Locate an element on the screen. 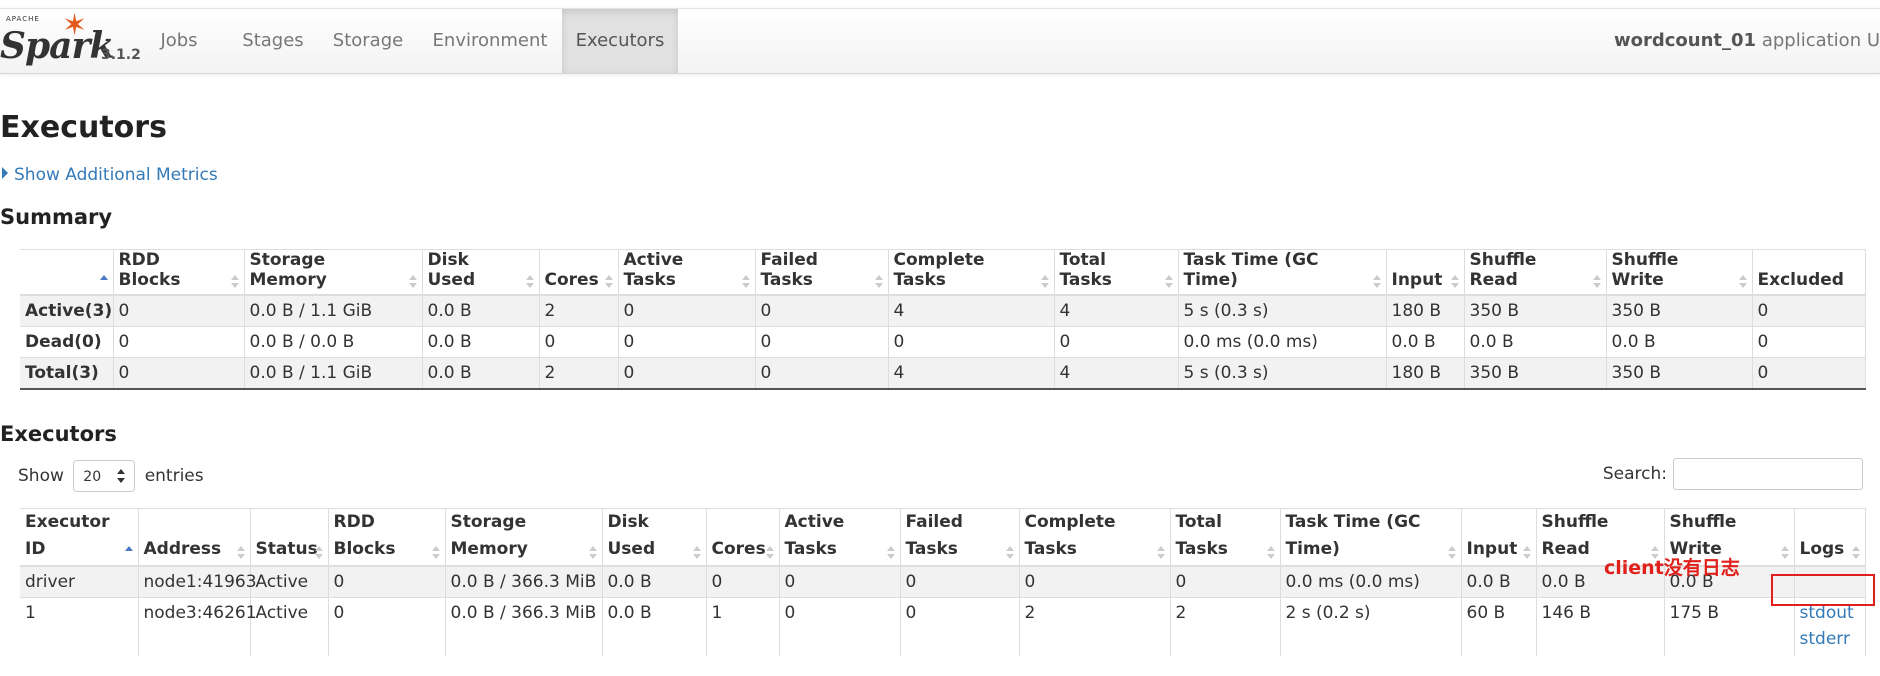 The width and height of the screenshot is (1880, 676). exec-col-total-tasks: Total Tasks is located at coordinates (1225, 537).